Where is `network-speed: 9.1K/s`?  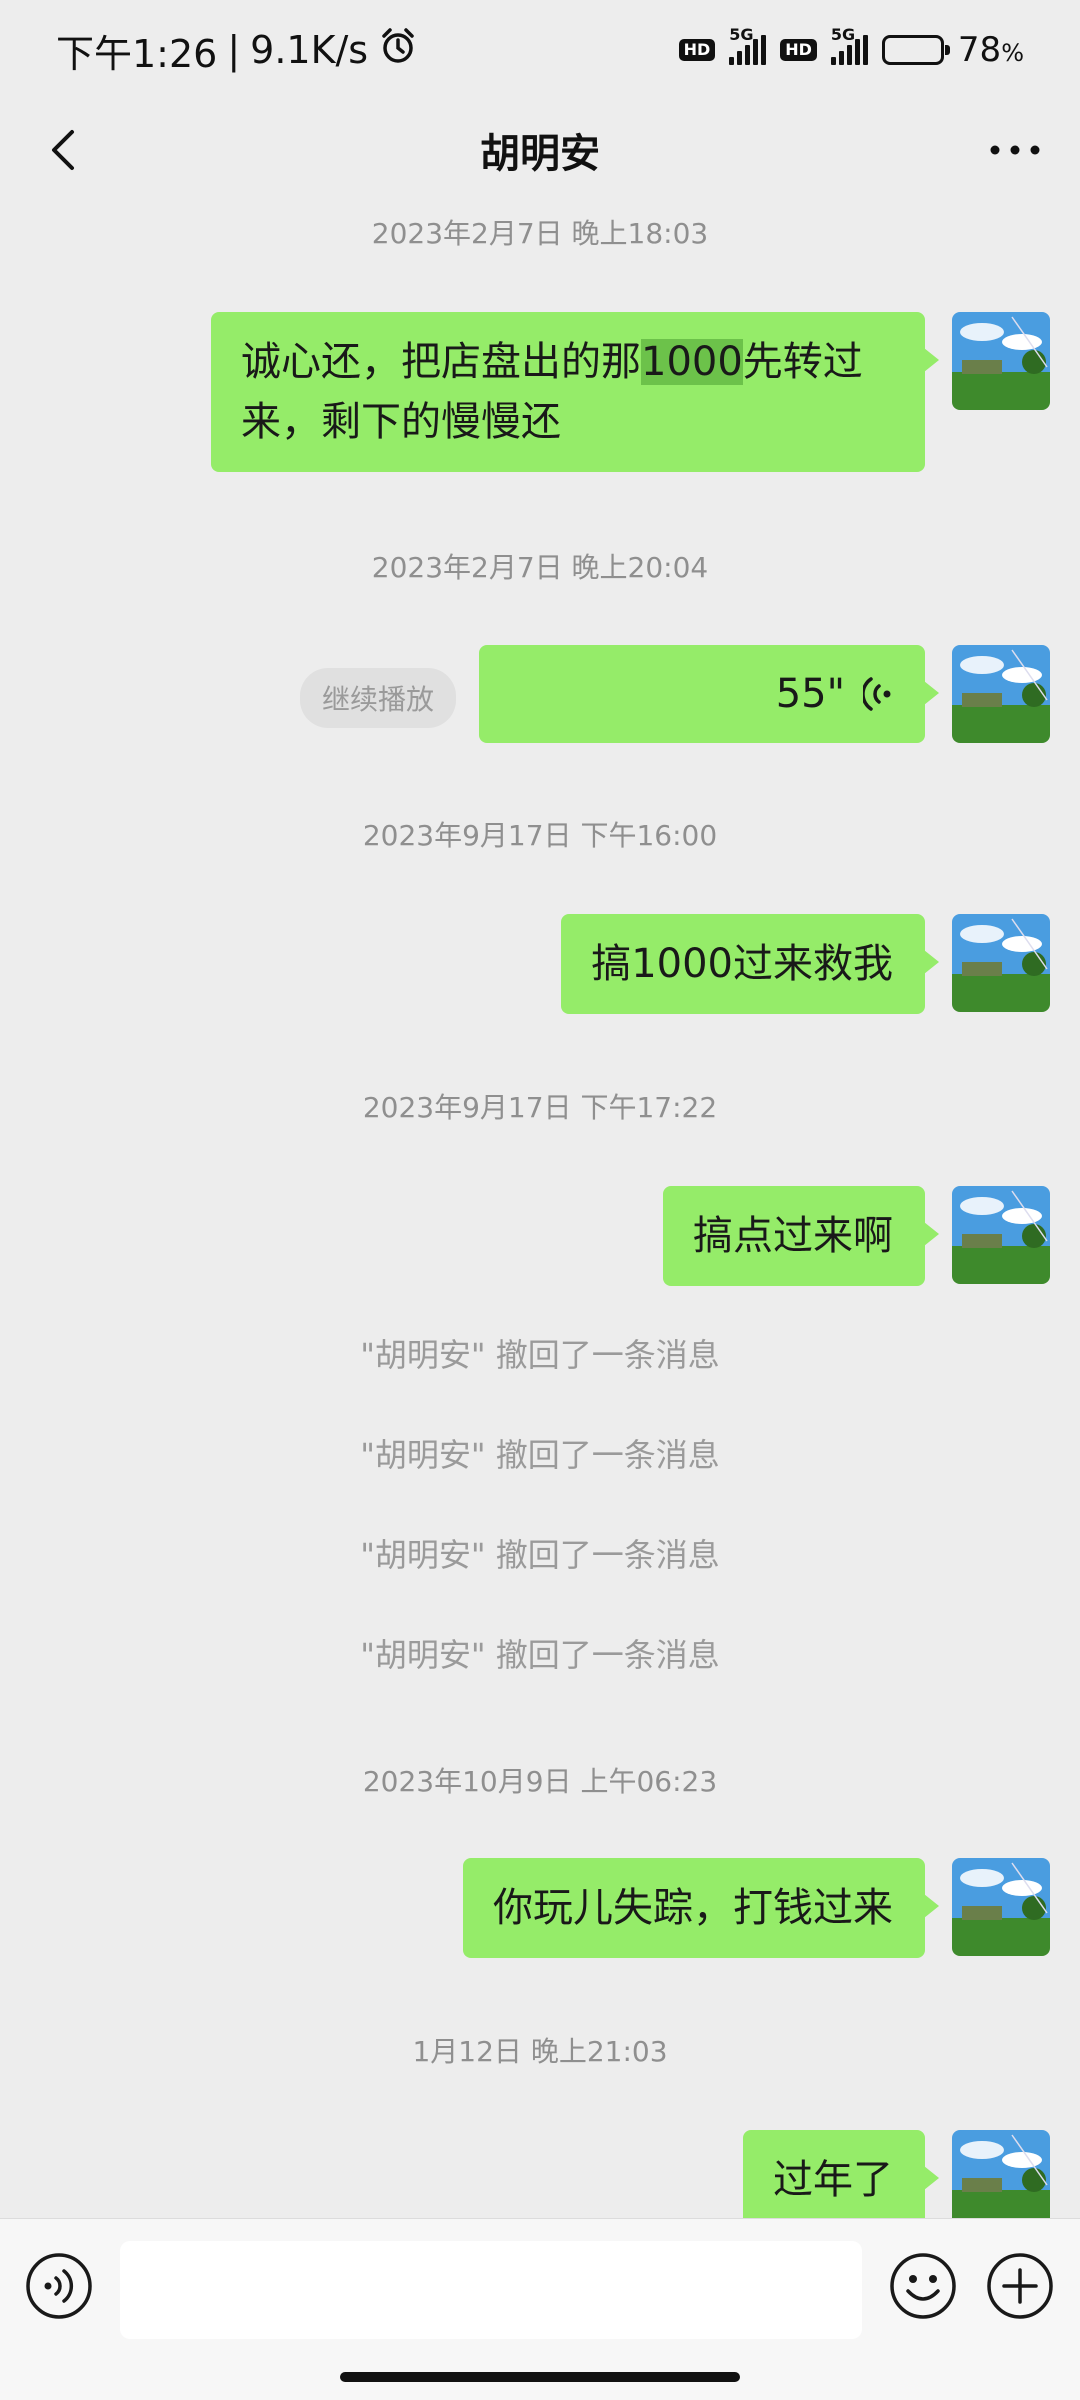
network-speed: 9.1K/s is located at coordinates (309, 50).